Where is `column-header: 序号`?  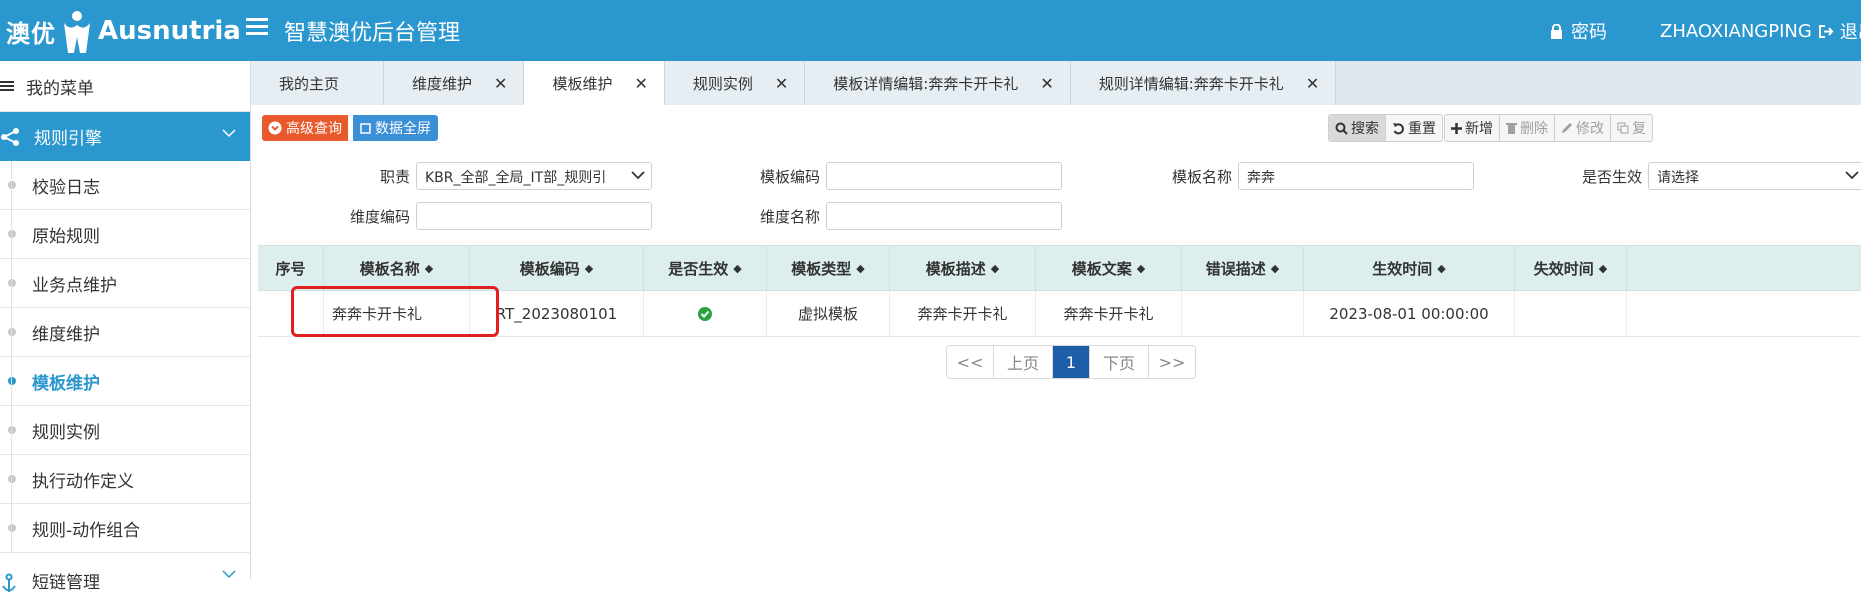 column-header: 序号 is located at coordinates (291, 268).